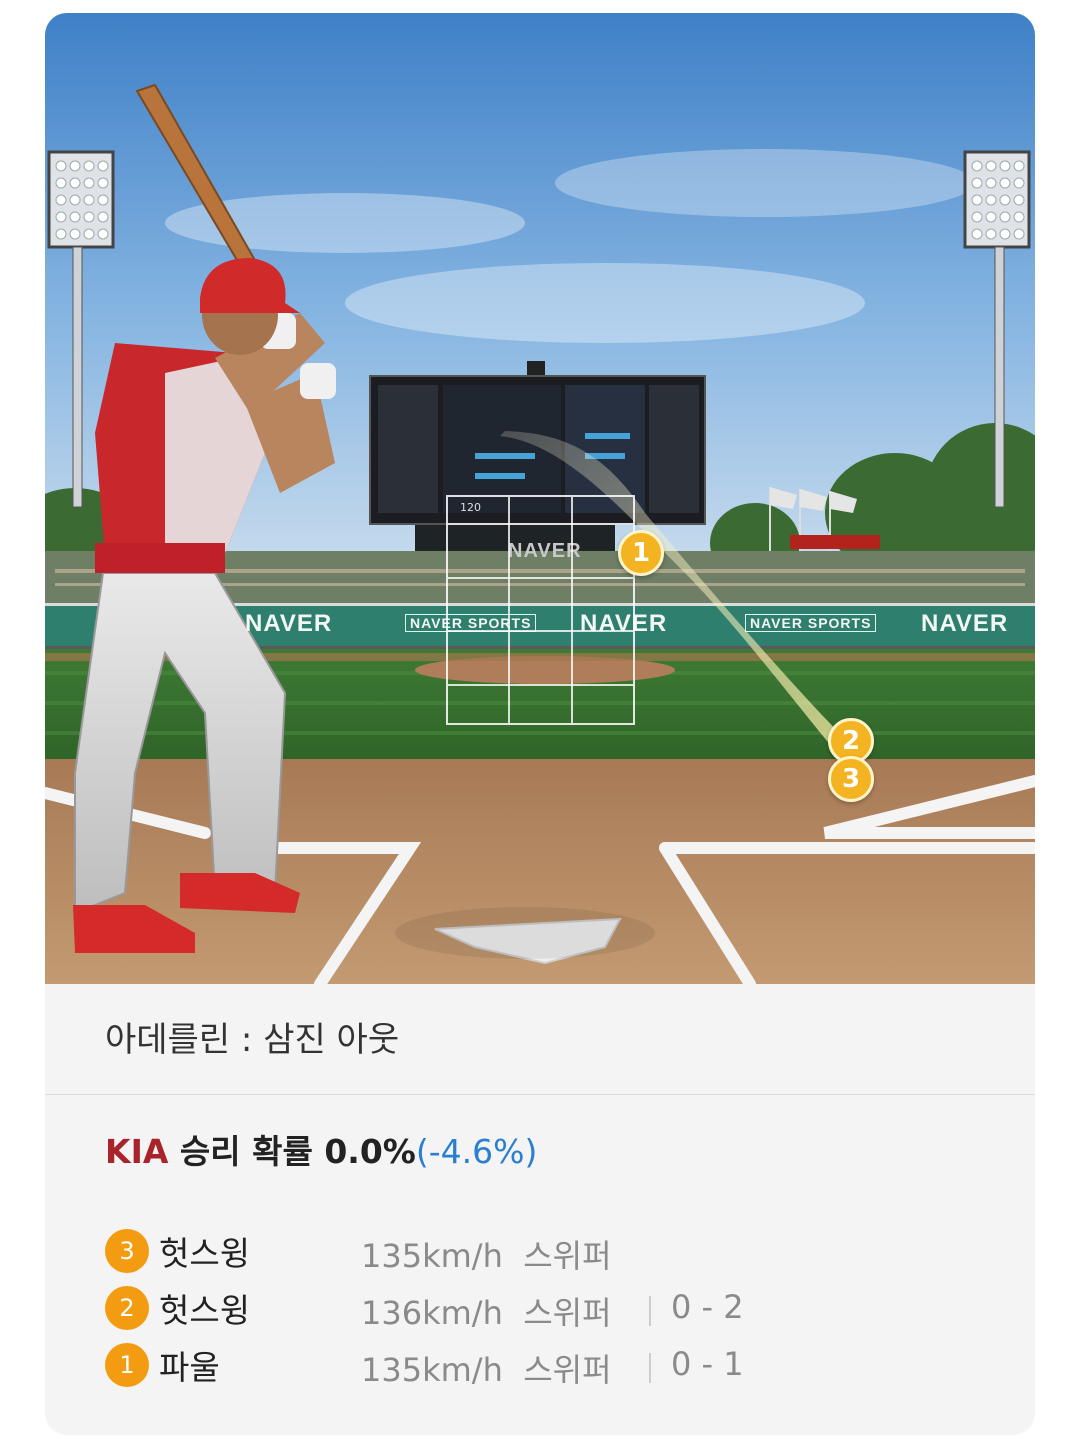 This screenshot has width=1080, height=1439. I want to click on pitch-number-badge: 3, so click(127, 1251).